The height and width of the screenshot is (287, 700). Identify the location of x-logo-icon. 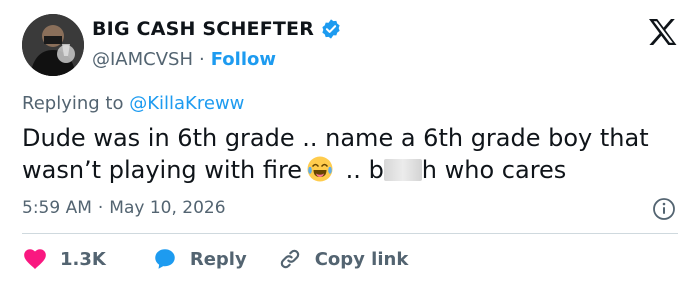
(663, 32).